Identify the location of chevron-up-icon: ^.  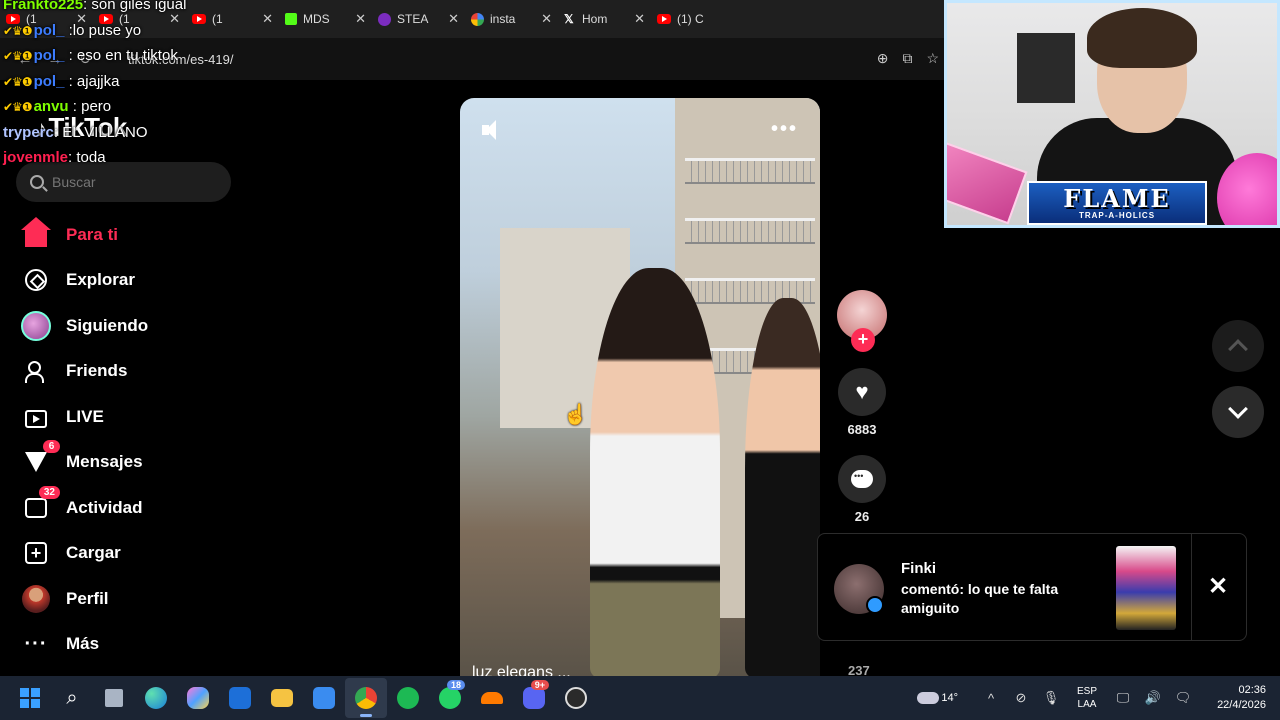
(991, 698).